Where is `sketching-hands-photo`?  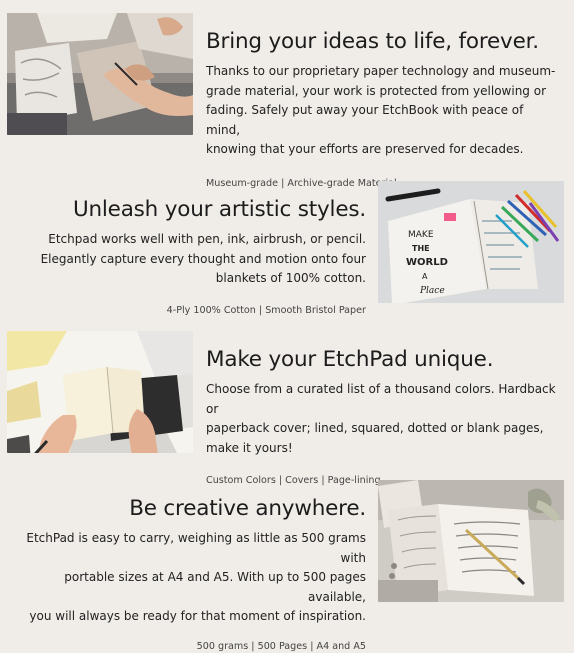 sketching-hands-photo is located at coordinates (100, 74).